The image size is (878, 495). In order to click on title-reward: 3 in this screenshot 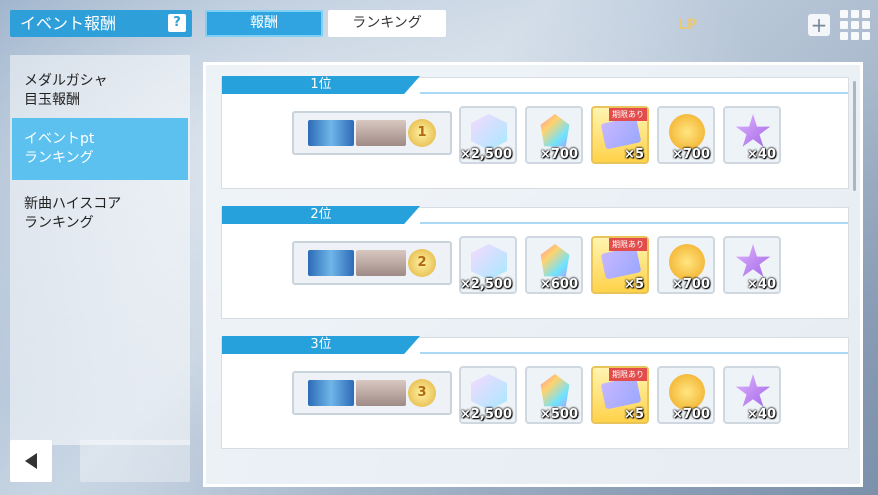, I will do `click(372, 393)`.